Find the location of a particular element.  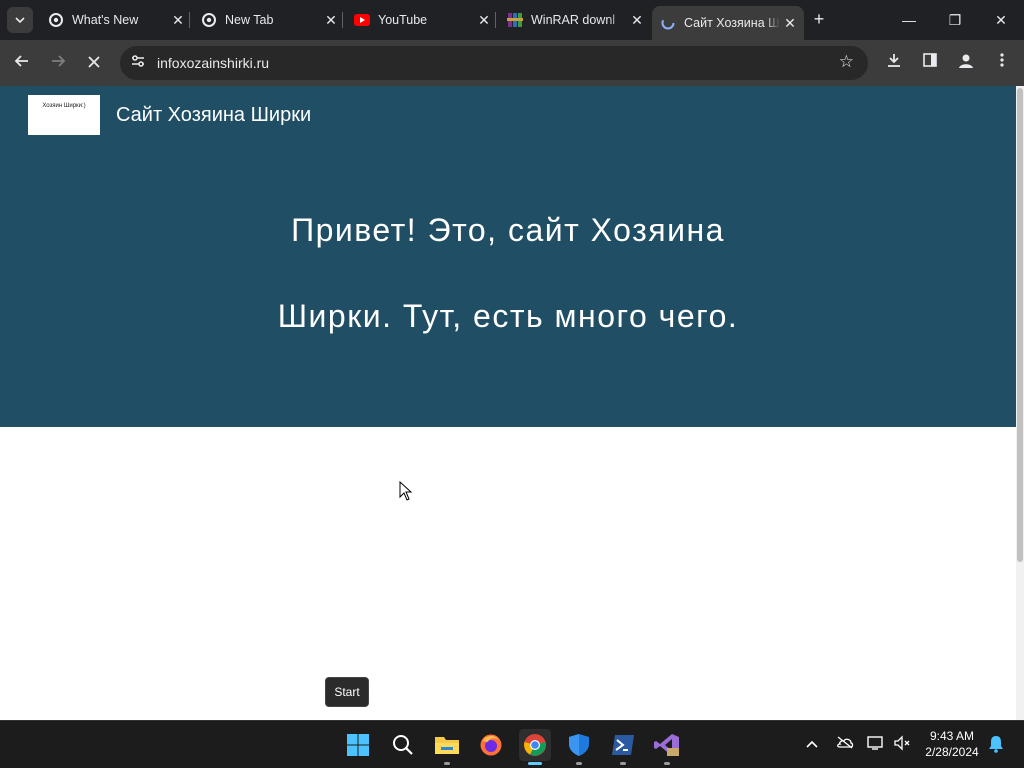

file-explorer-icon is located at coordinates (447, 747).